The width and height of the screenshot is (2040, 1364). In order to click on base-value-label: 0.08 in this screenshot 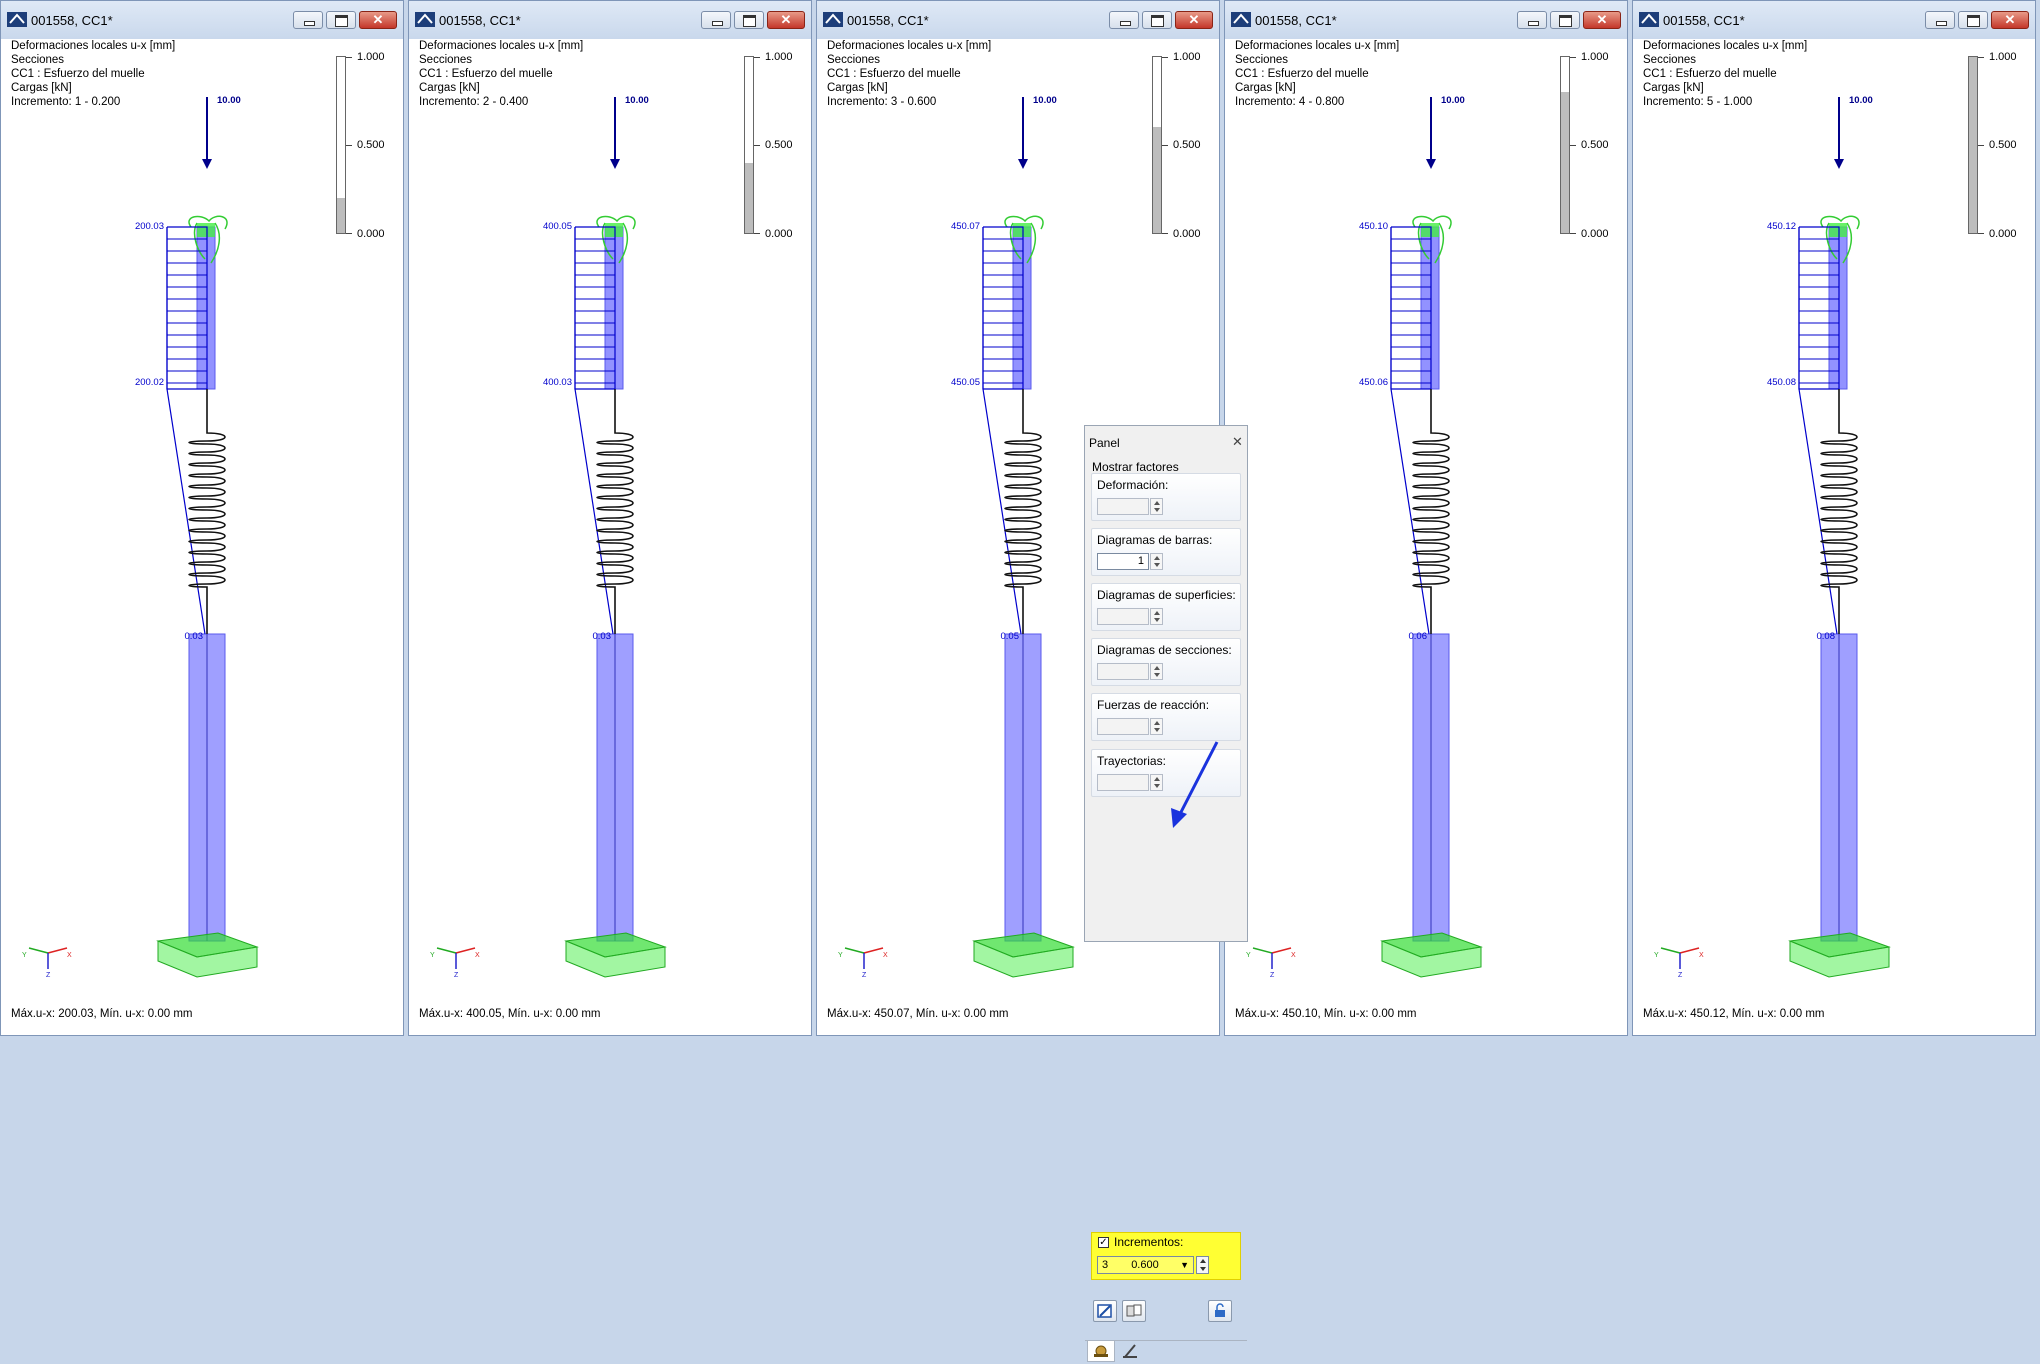, I will do `click(1826, 636)`.